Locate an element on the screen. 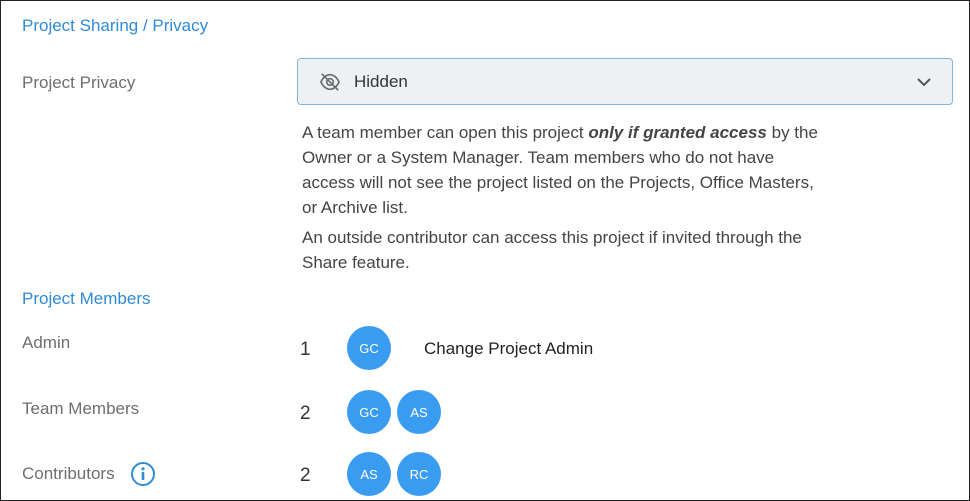 Image resolution: width=970 pixels, height=501 pixels. privacy-select: Hidden is located at coordinates (625, 81).